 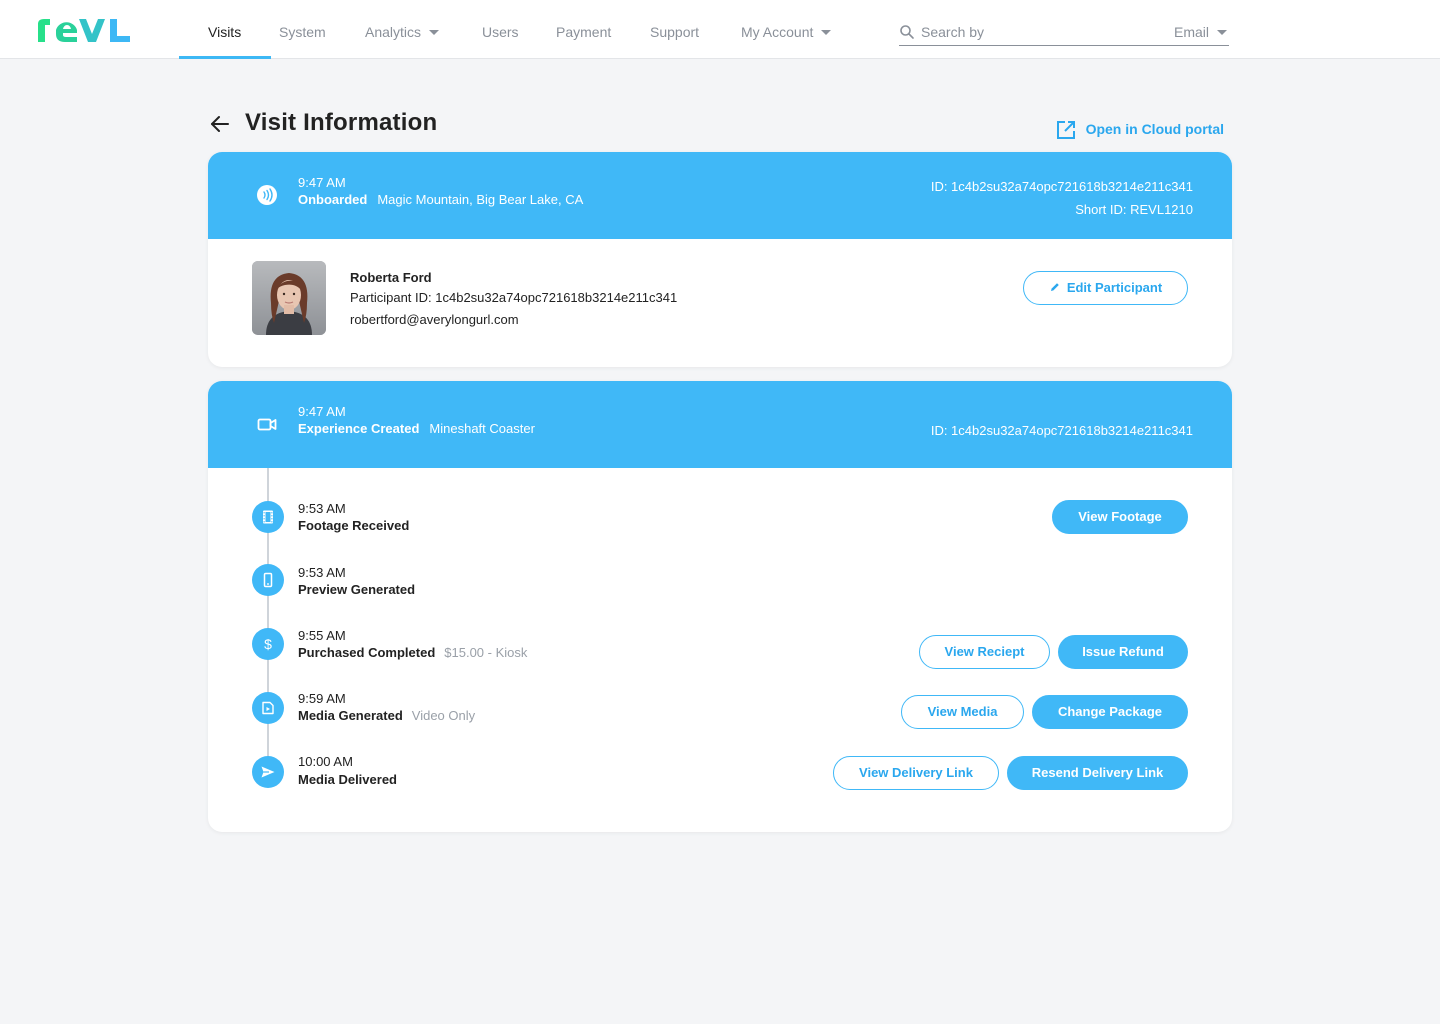 I want to click on experience-status: Experience Created, so click(x=359, y=428).